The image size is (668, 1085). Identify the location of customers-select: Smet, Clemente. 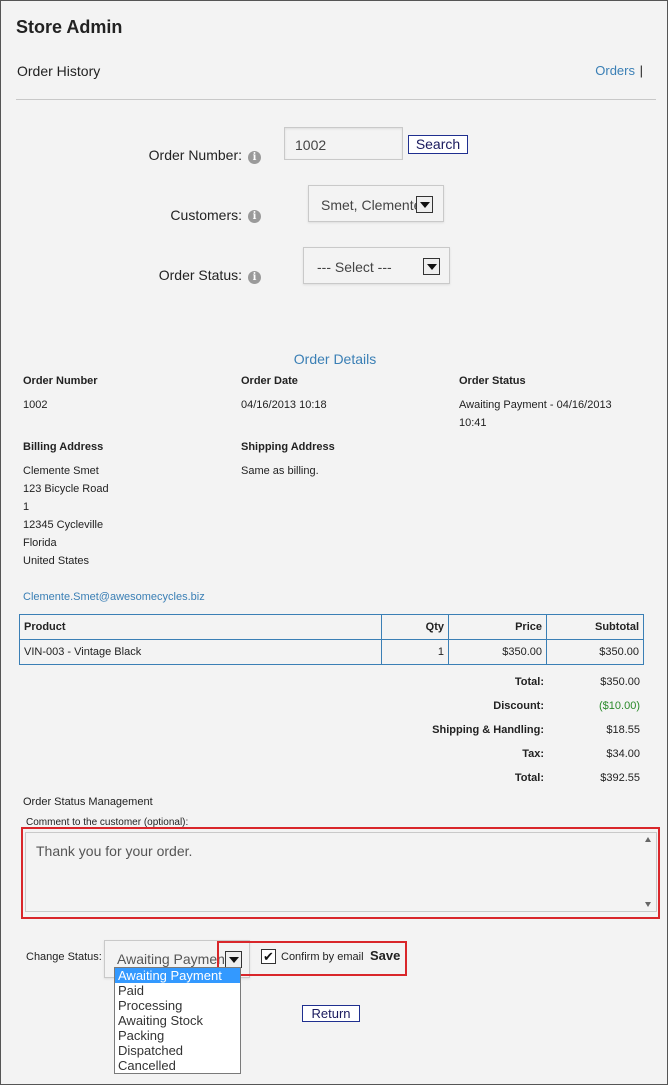
(376, 203).